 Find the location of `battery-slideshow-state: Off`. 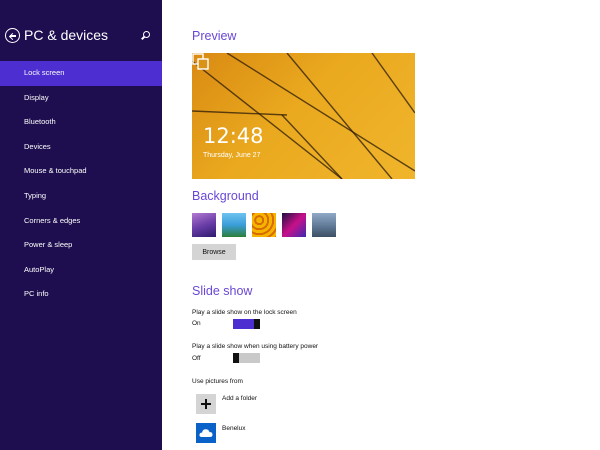

battery-slideshow-state: Off is located at coordinates (196, 358).